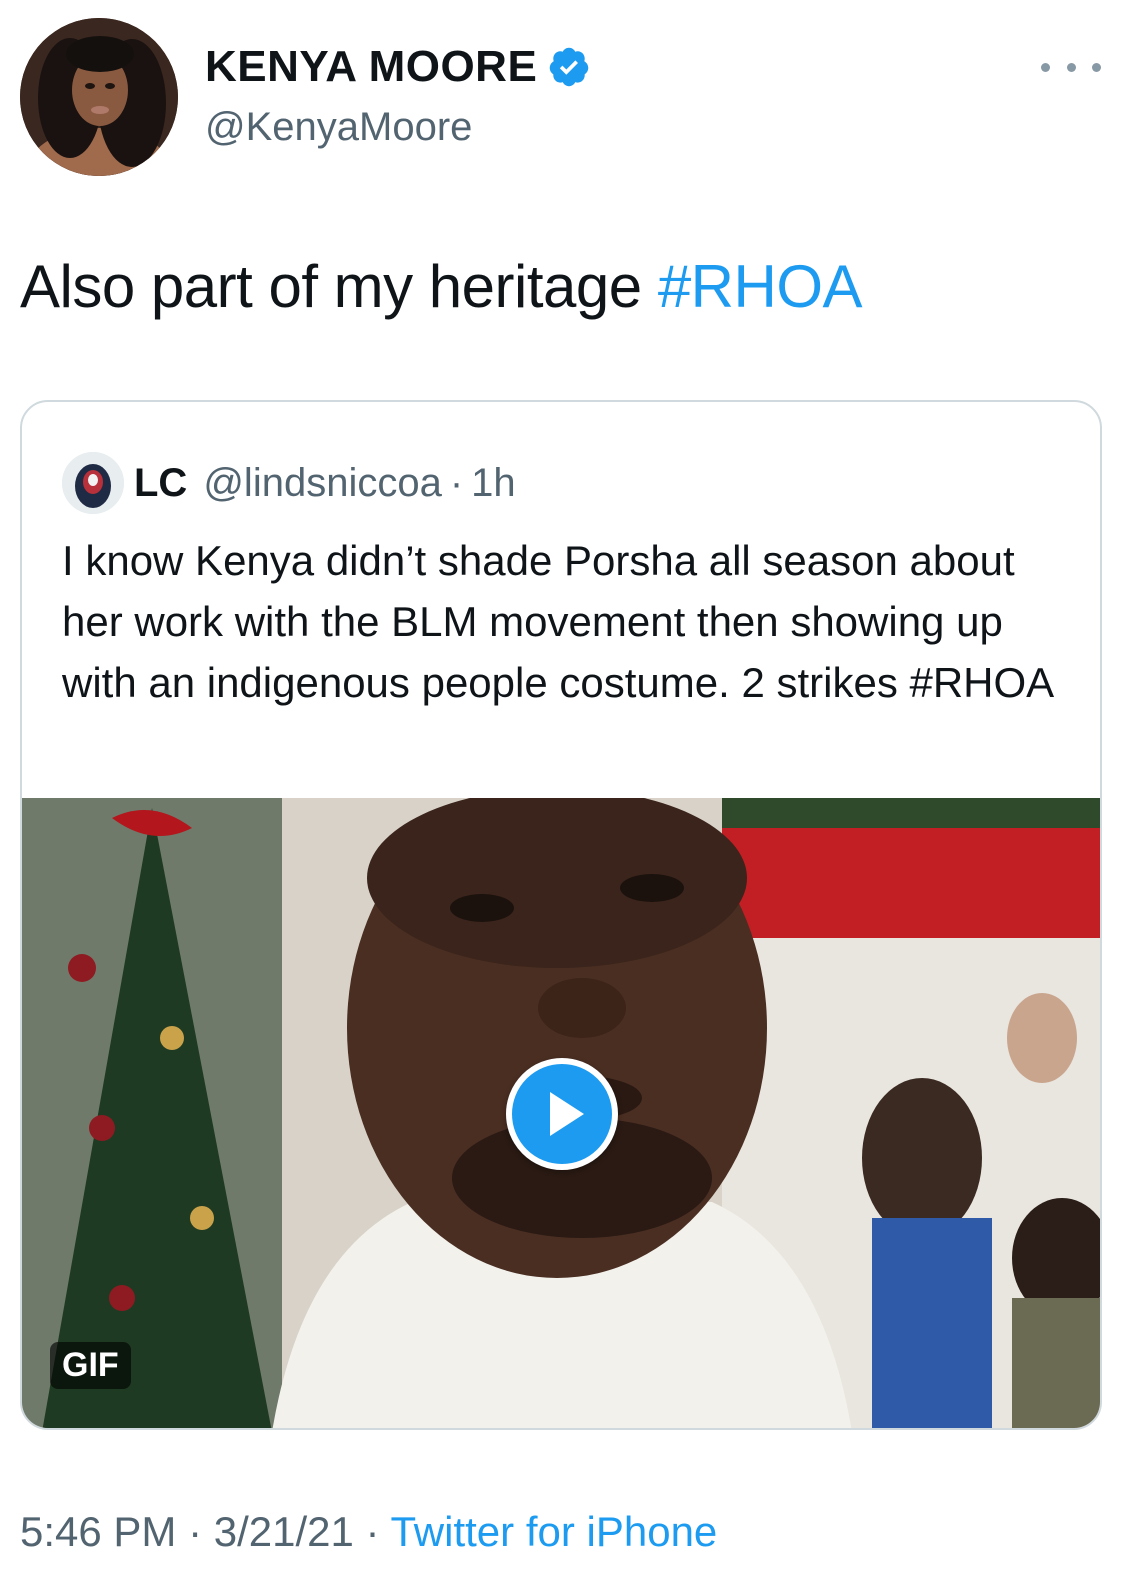 The width and height of the screenshot is (1127, 1592). Describe the element at coordinates (160, 483) in the screenshot. I see `quoted-author-name: LC` at that location.